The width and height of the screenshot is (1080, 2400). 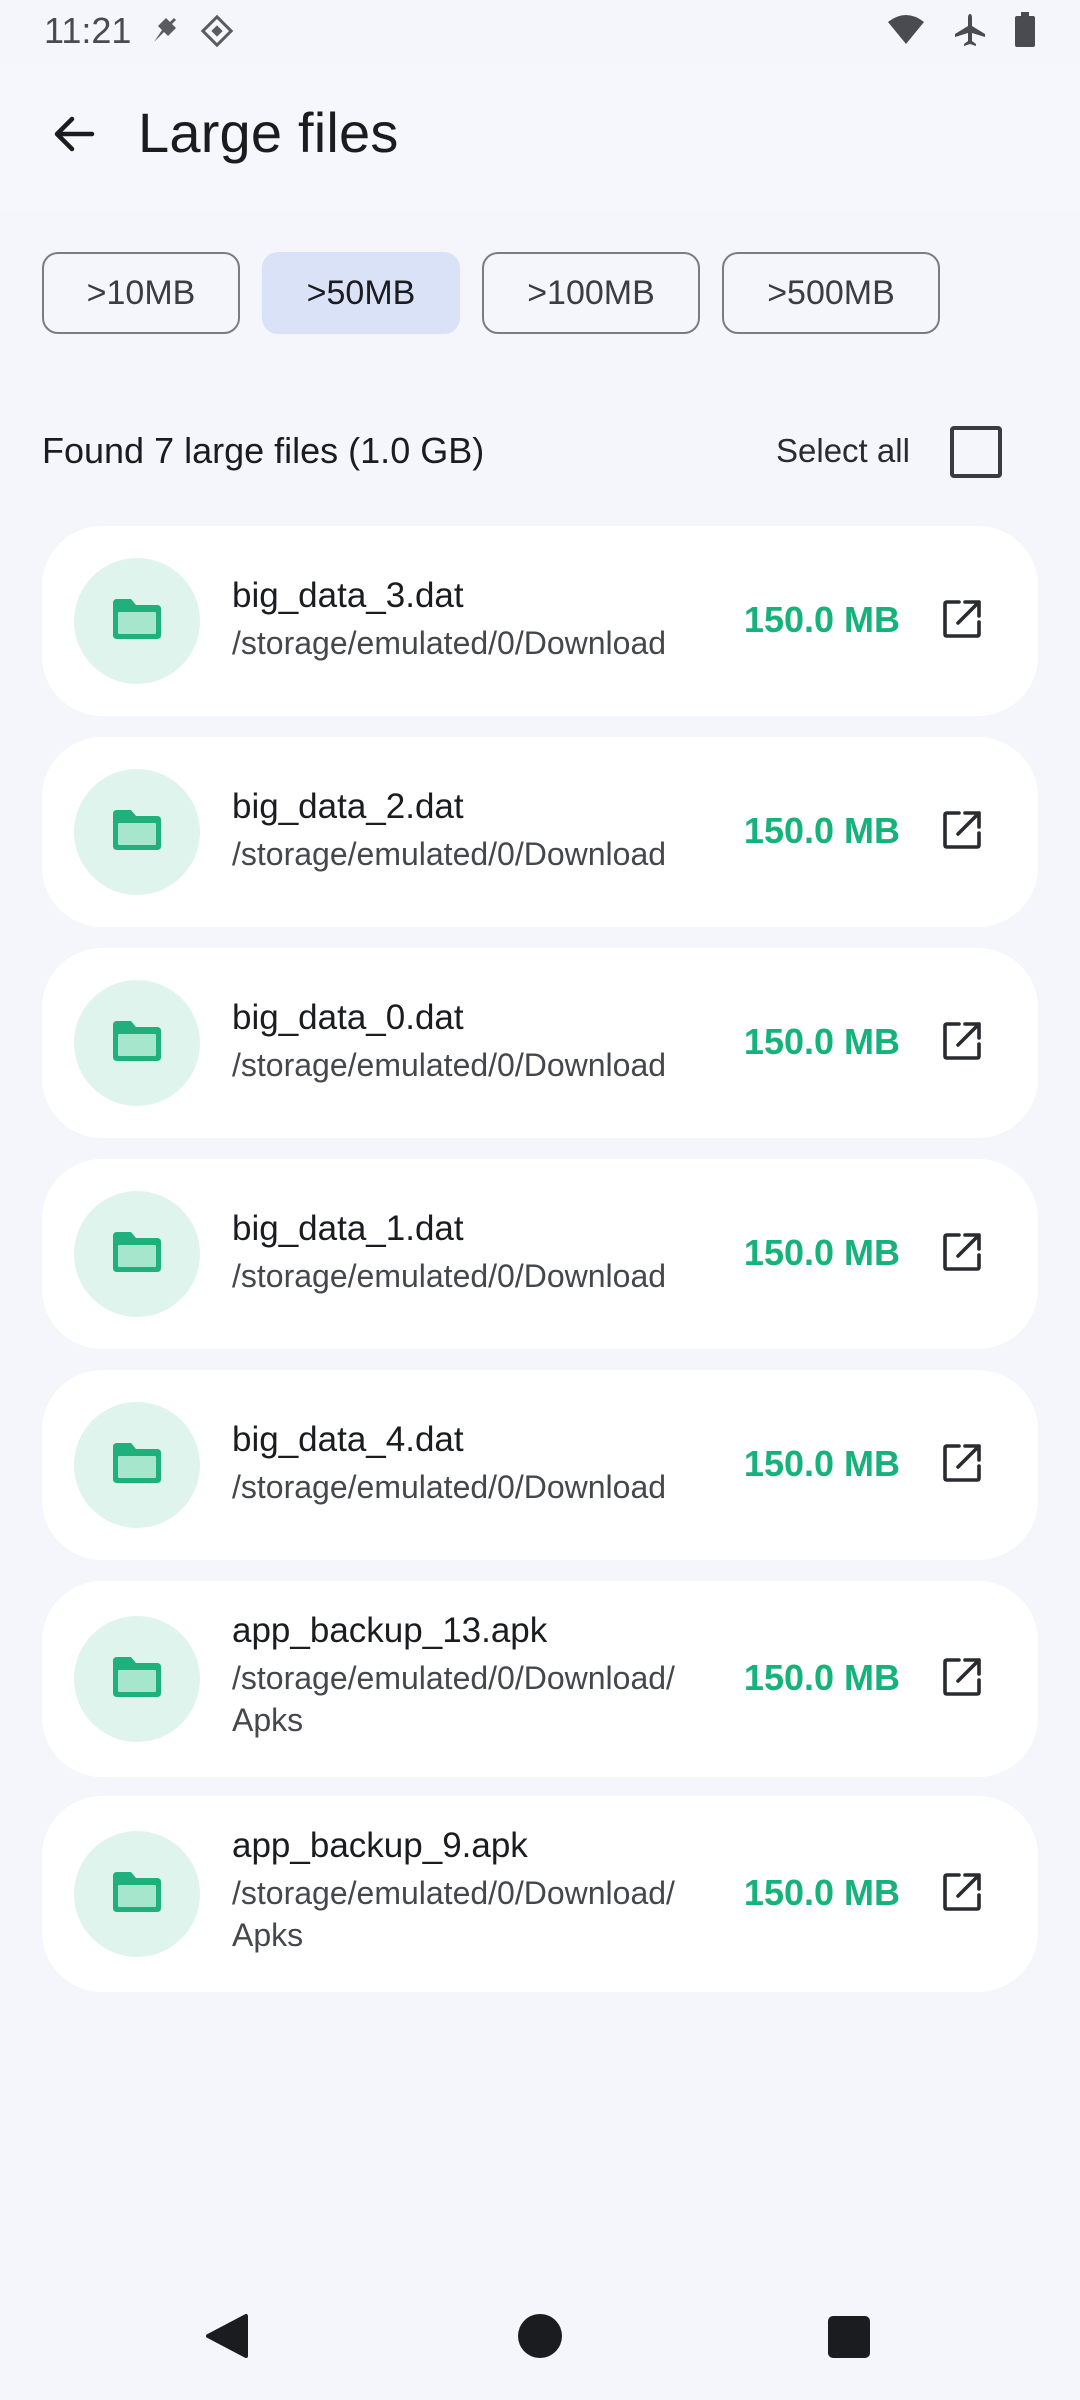 What do you see at coordinates (831, 293) in the screenshot?
I see `chip-500mb: >500MB` at bounding box center [831, 293].